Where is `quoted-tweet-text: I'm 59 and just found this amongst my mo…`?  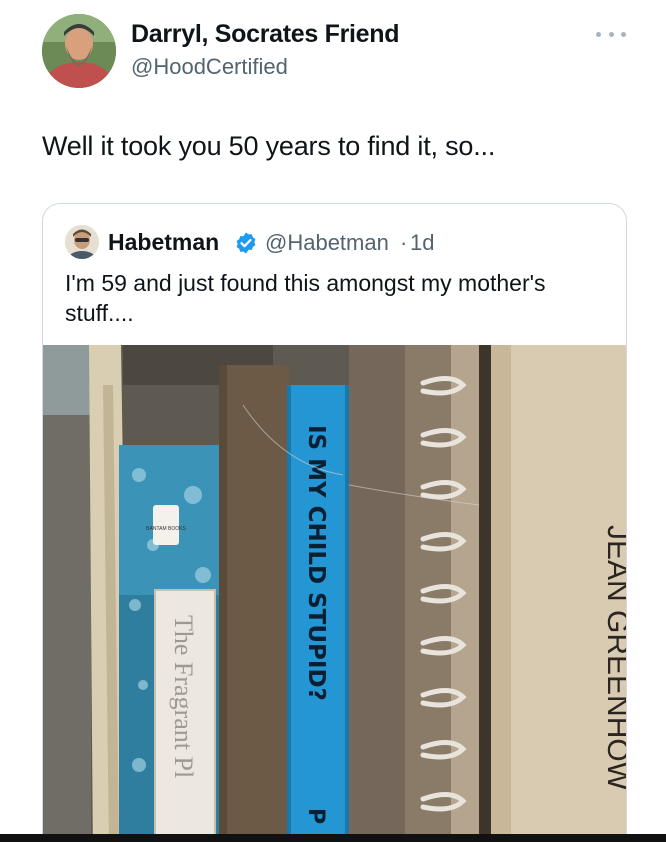
quoted-tweet-text: I'm 59 and just found this amongst my mo… is located at coordinates (305, 298).